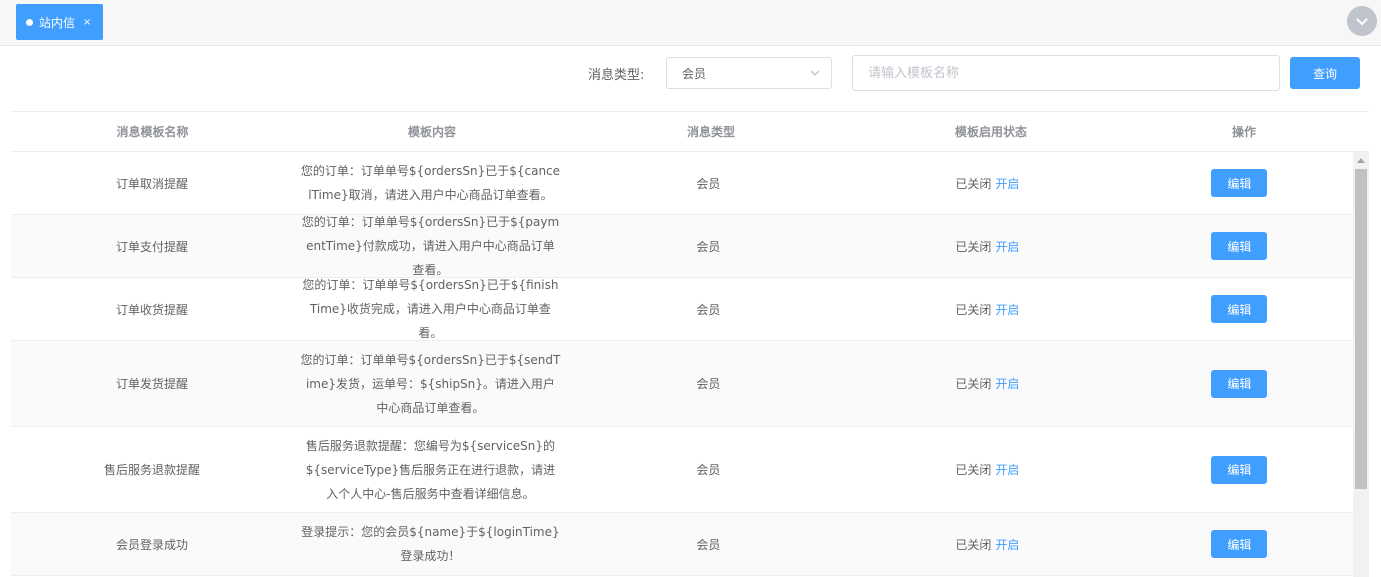  I want to click on table-header: 消息模板名称 模板内容 消息类型 模板启用状态 操作, so click(690, 131).